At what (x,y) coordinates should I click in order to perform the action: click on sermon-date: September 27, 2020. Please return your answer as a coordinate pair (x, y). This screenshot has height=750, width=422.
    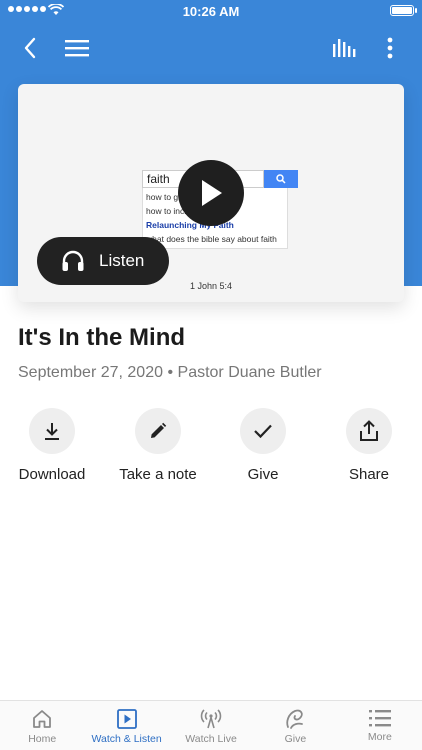
    Looking at the image, I should click on (90, 372).